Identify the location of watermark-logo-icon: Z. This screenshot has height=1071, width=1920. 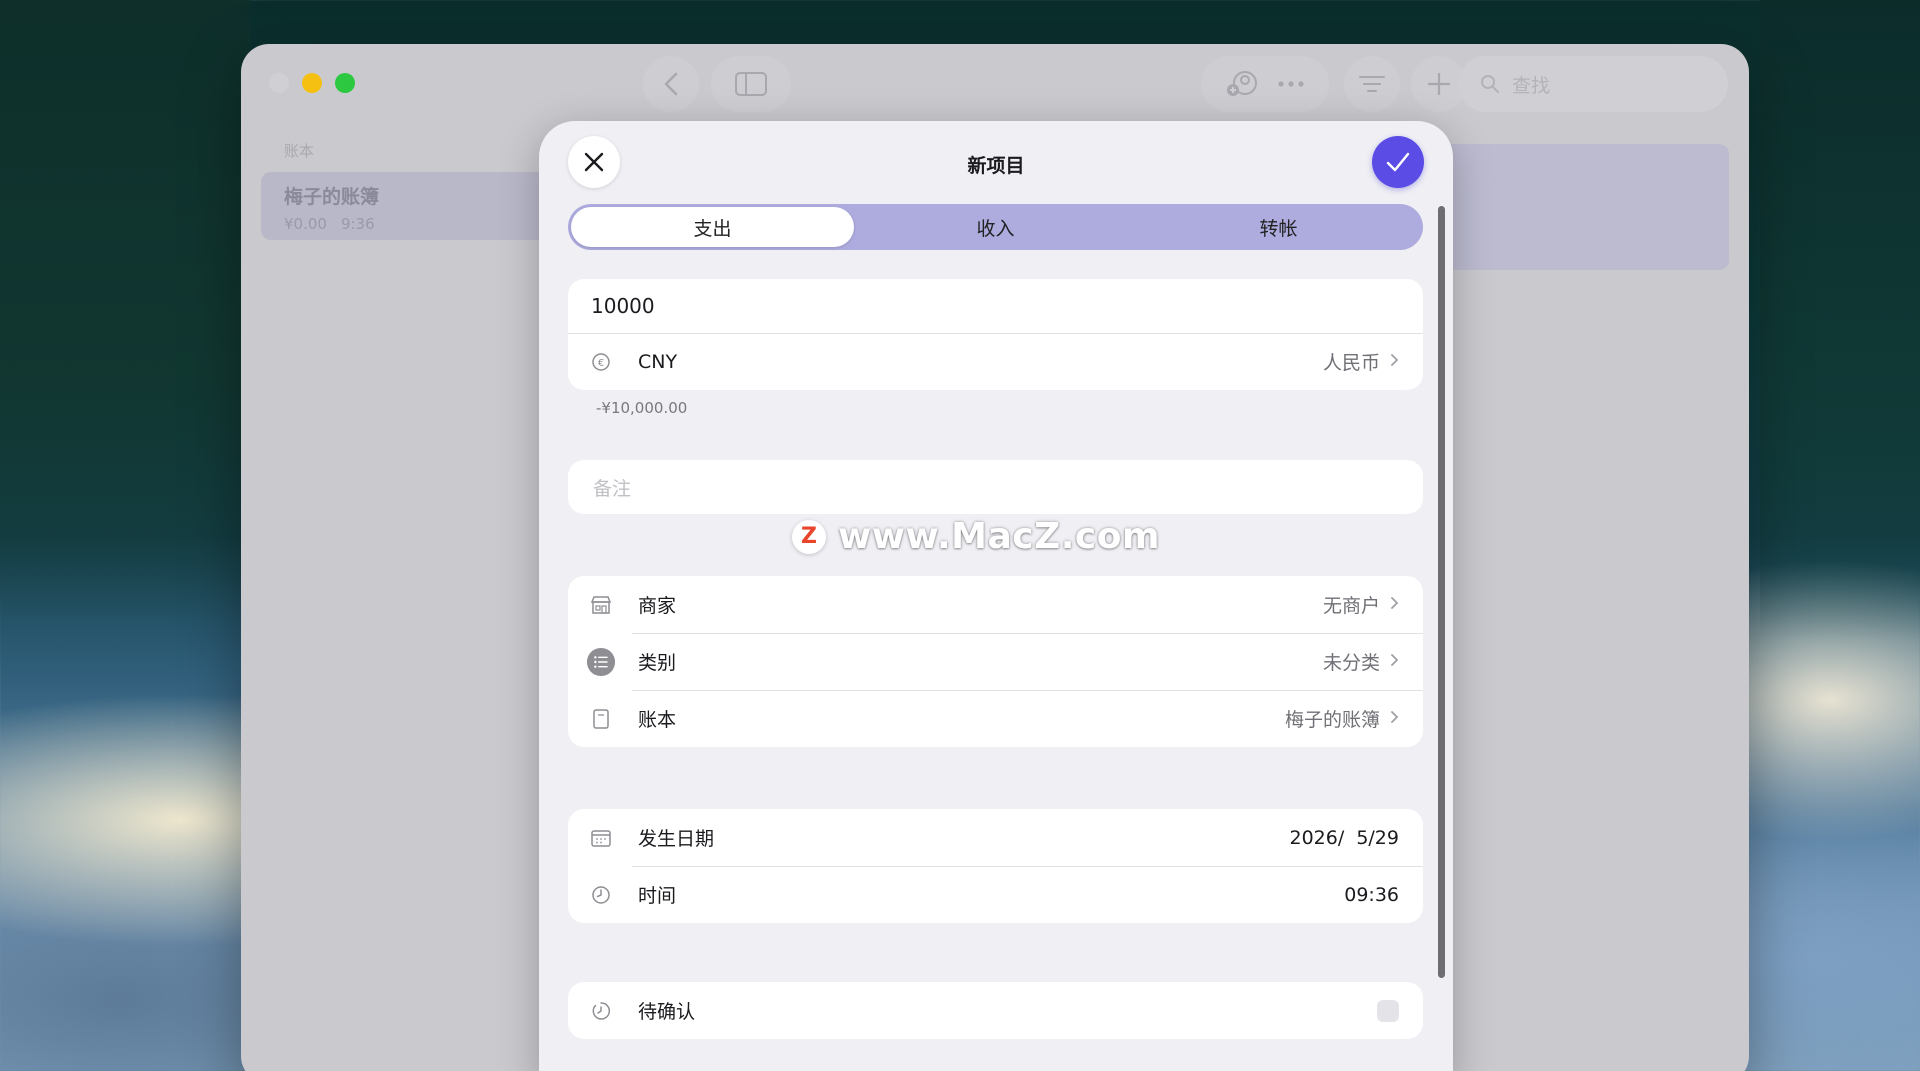
(809, 536).